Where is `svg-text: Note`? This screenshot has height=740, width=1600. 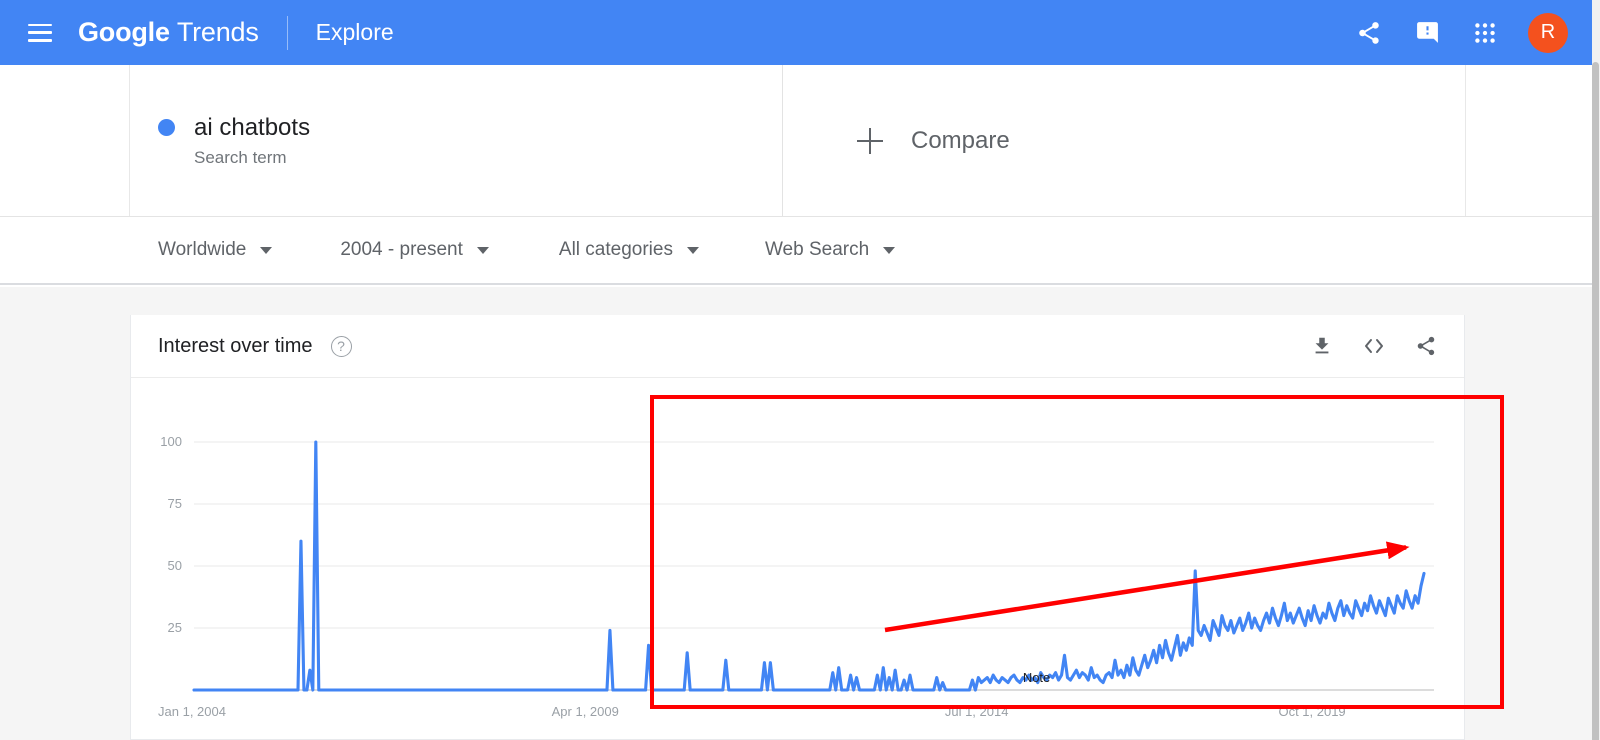
svg-text: Note is located at coordinates (1036, 677).